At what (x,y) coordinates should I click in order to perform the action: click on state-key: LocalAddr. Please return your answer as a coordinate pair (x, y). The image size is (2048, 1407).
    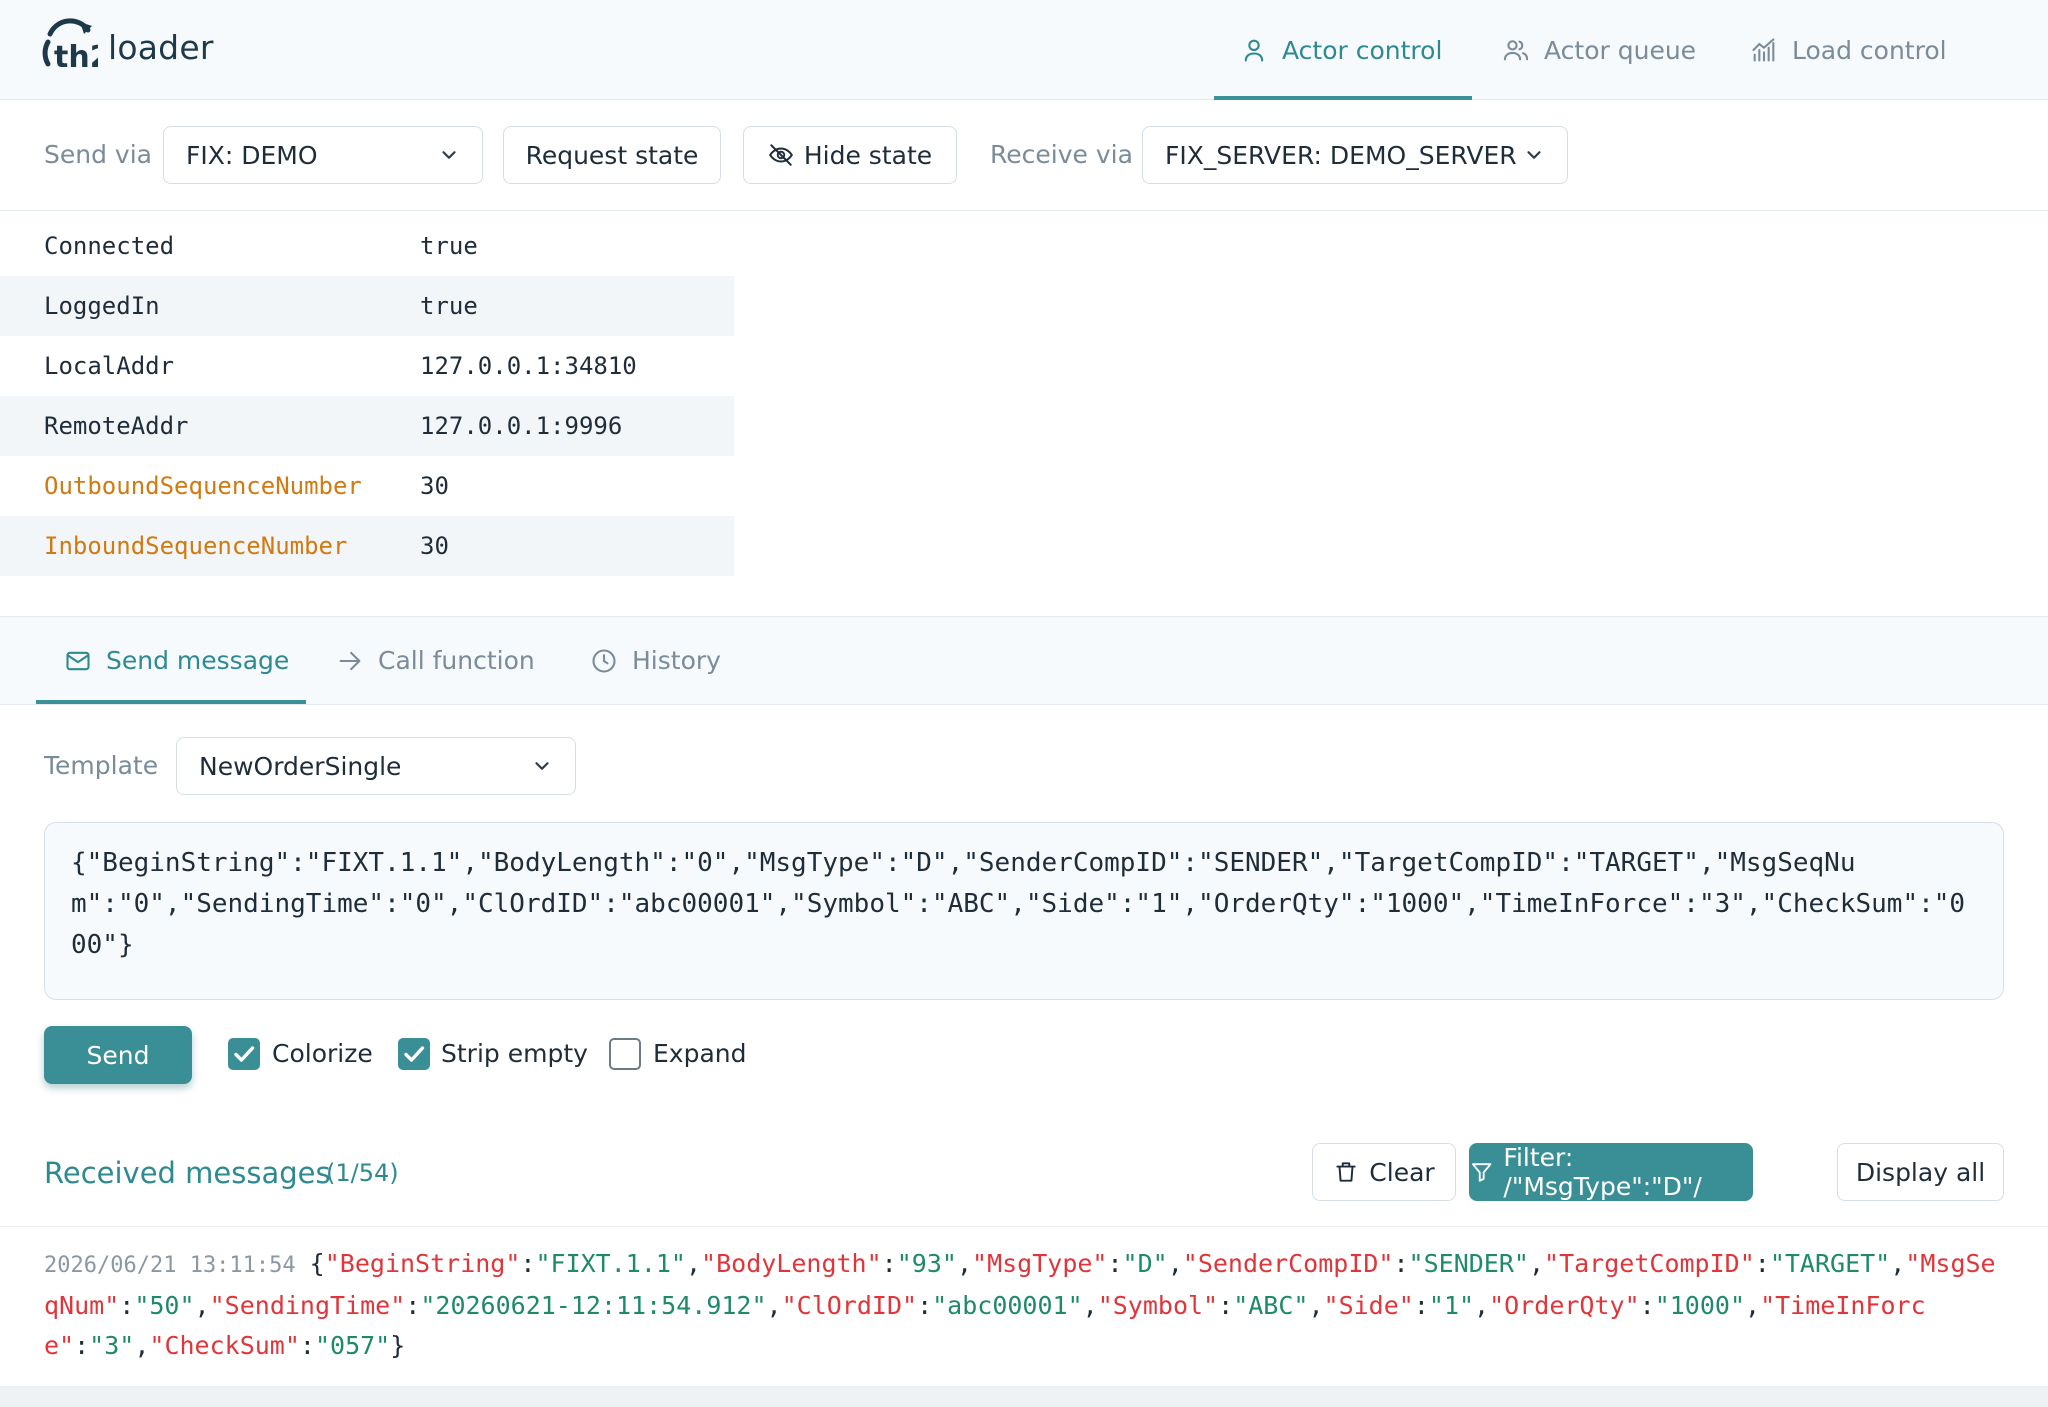
    Looking at the image, I should click on (109, 366).